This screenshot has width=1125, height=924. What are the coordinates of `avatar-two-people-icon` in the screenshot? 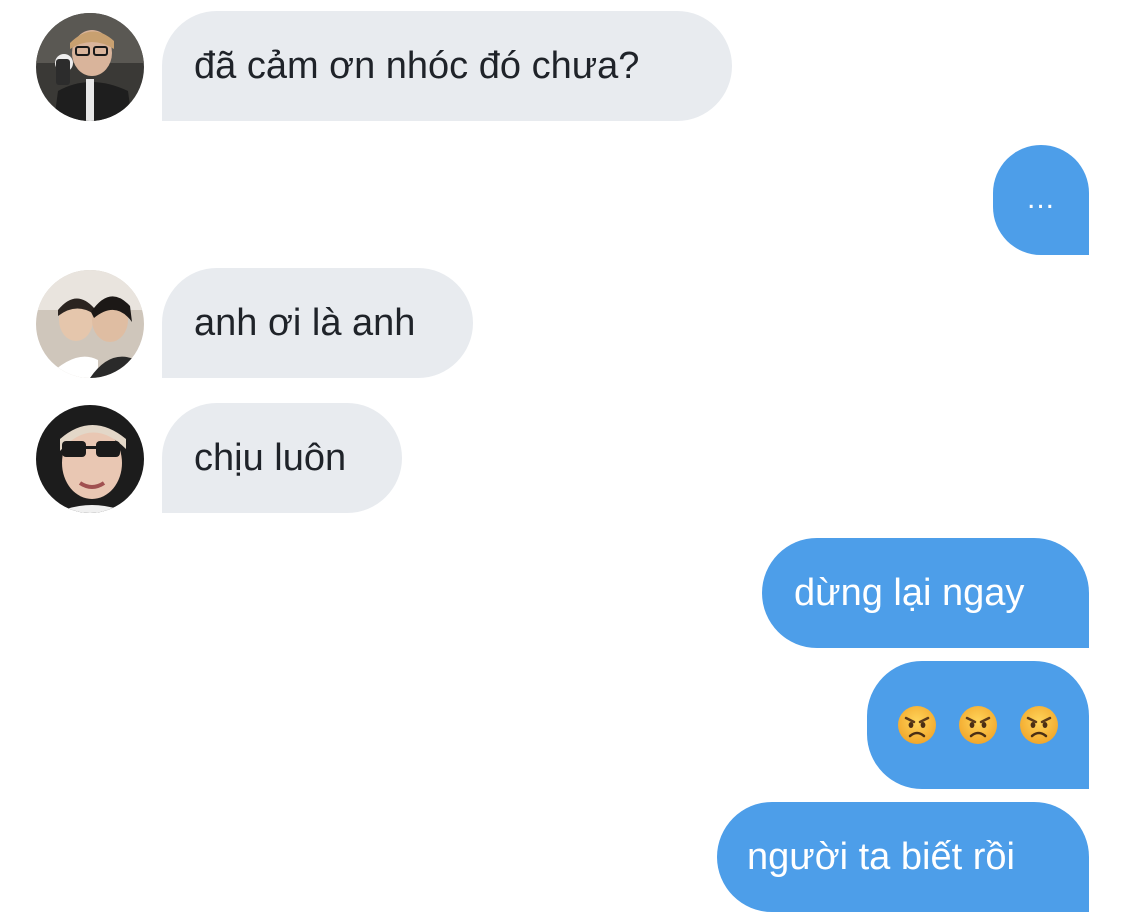 It's located at (90, 324).